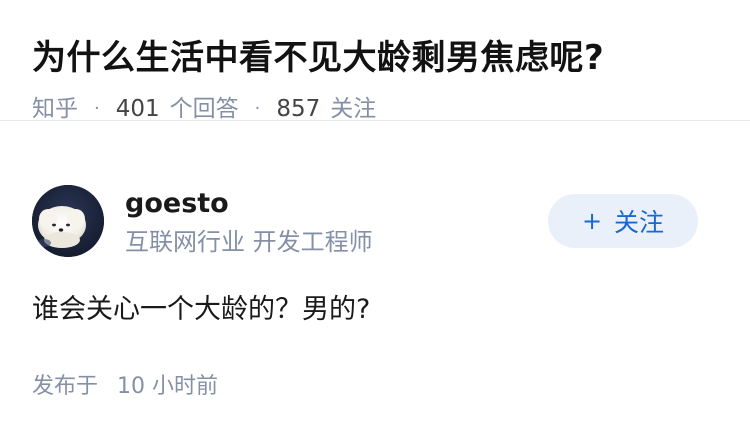  I want to click on answer-count: 401, so click(137, 109).